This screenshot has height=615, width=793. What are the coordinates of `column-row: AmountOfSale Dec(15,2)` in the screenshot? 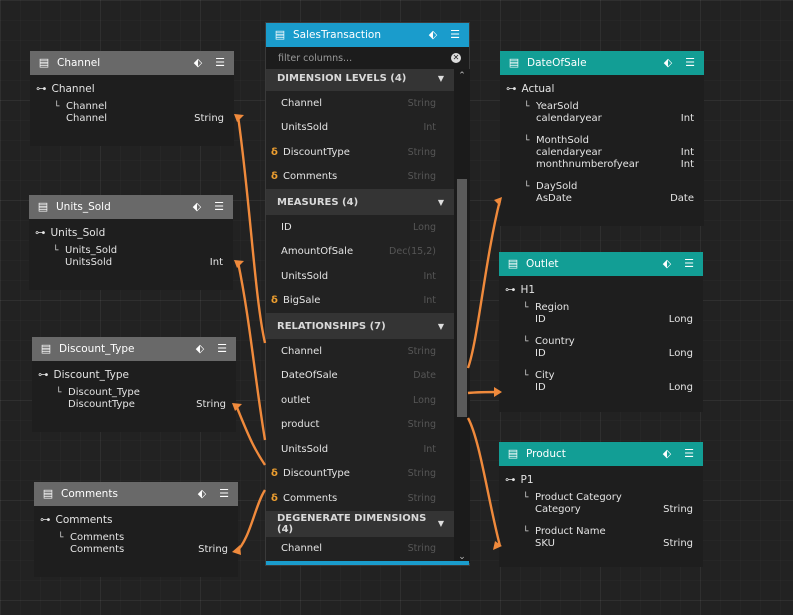 It's located at (360, 252).